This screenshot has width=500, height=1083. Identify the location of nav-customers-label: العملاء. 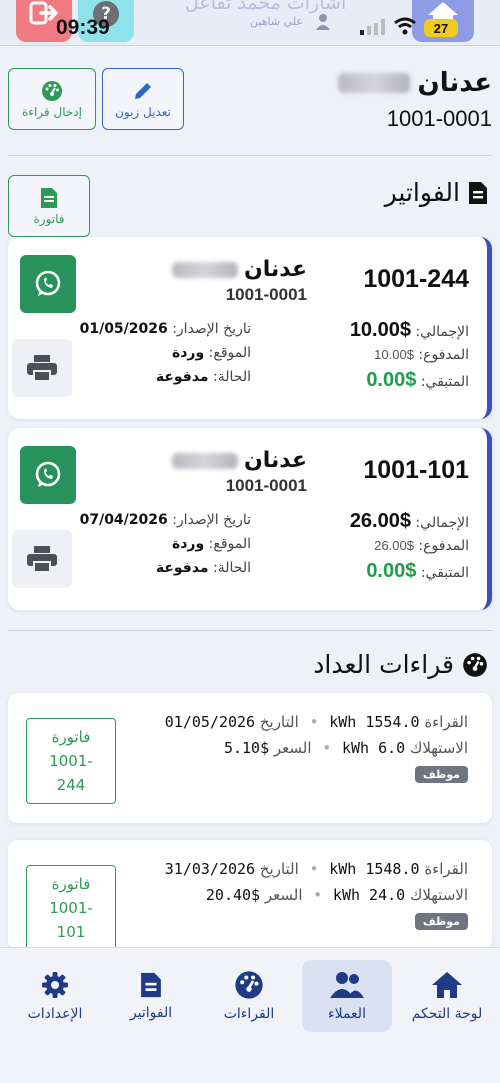
(347, 1014).